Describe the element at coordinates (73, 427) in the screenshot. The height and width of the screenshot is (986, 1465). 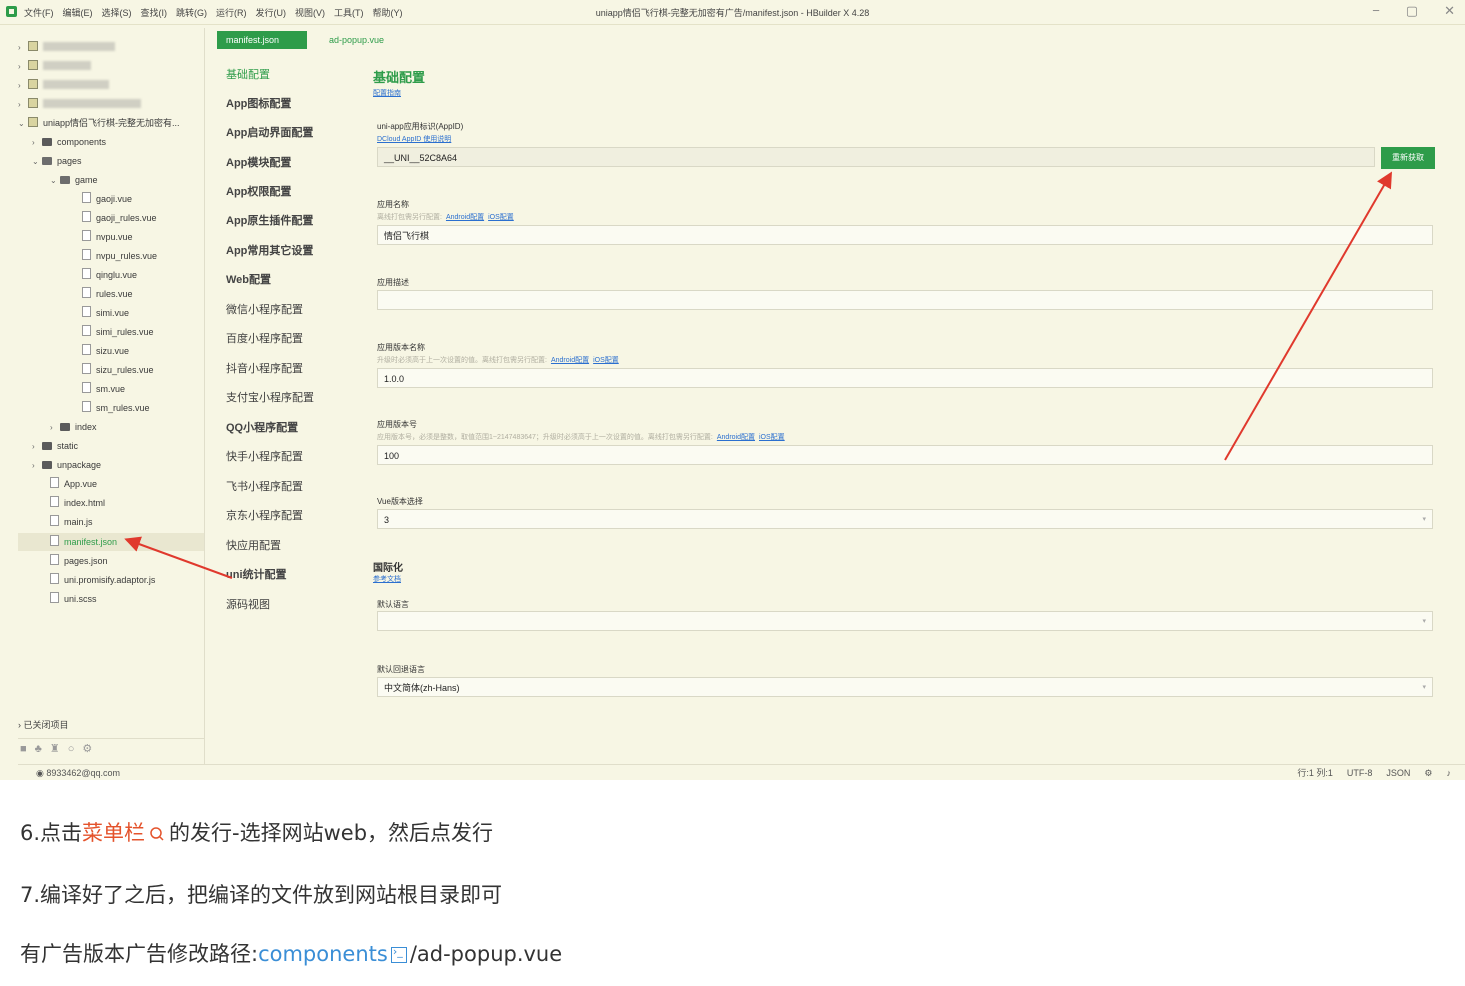
I see `tree-folder-index: › index` at that location.